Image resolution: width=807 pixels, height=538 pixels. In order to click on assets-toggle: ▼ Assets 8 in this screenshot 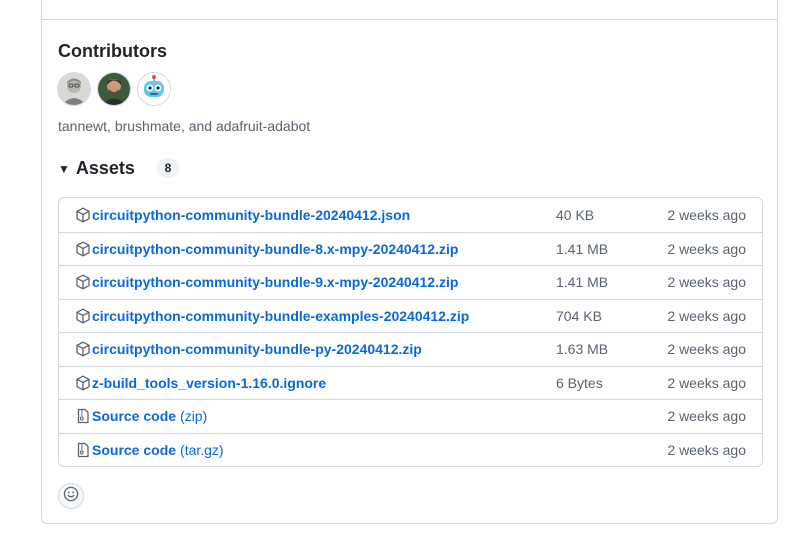, I will do `click(118, 168)`.